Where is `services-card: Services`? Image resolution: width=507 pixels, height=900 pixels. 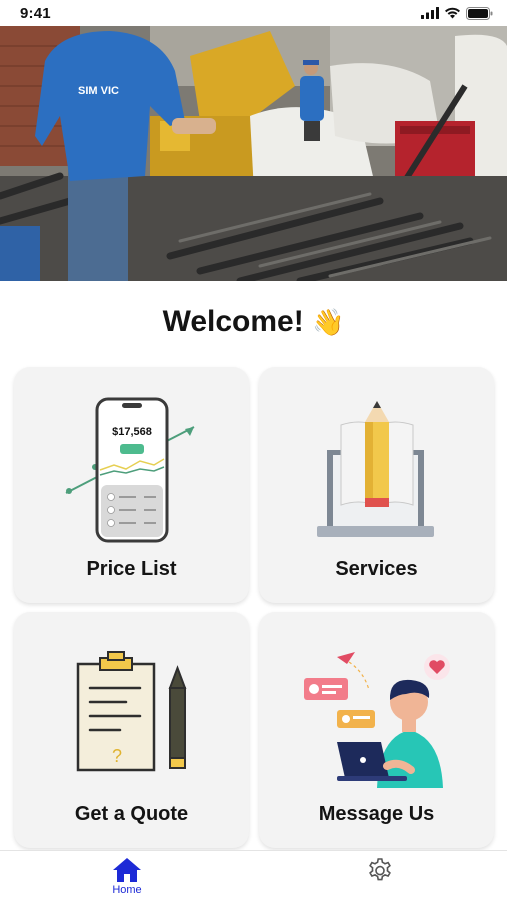 services-card: Services is located at coordinates (376, 485).